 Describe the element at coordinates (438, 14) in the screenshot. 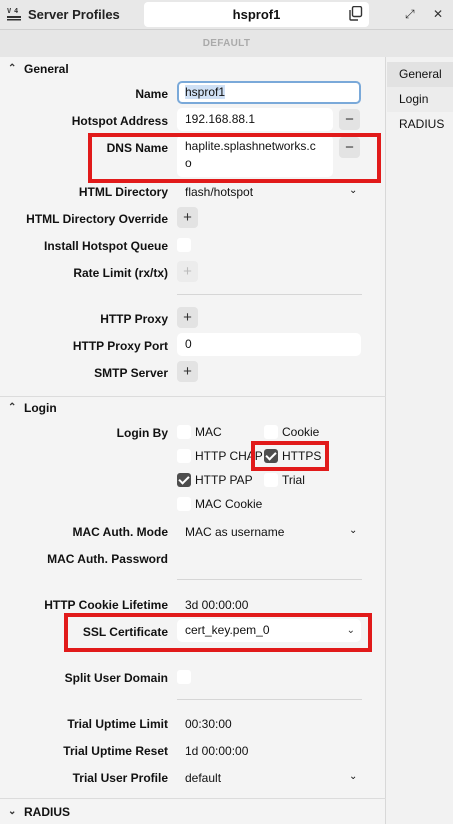

I see `close-icon: ✕` at that location.